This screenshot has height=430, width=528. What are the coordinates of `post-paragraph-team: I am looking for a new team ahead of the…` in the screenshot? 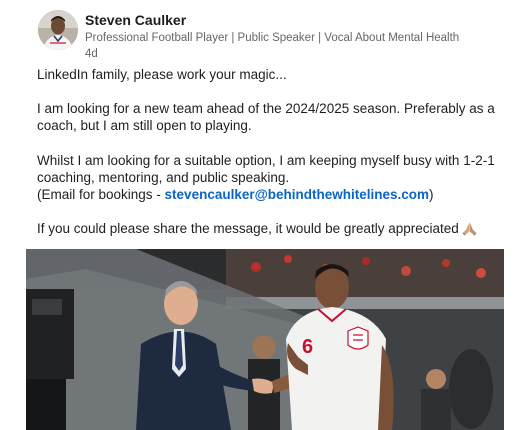 It's located at (266, 117).